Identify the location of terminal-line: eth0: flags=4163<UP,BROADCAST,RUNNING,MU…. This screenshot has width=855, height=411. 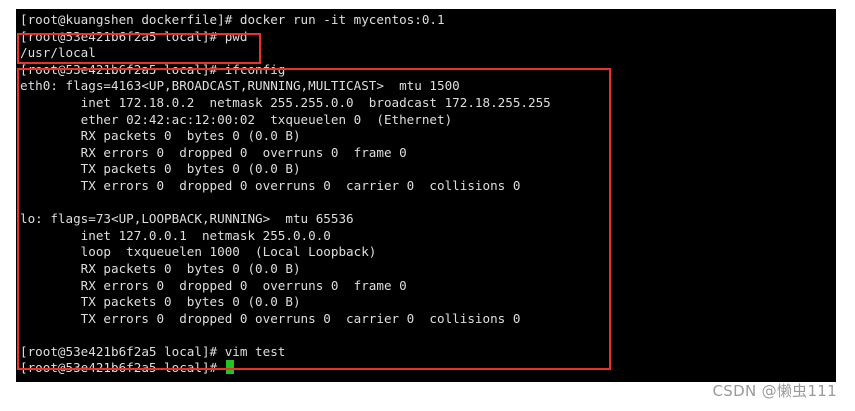
(240, 86).